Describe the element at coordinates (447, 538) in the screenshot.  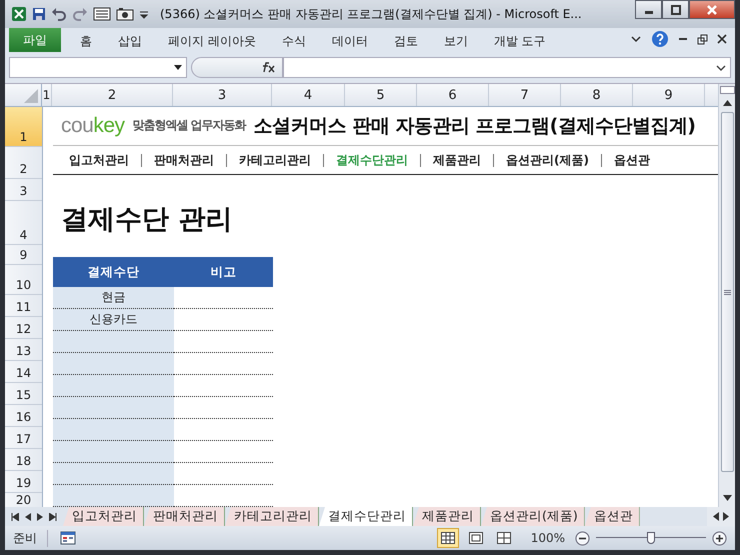
I see `normal-view-button` at that location.